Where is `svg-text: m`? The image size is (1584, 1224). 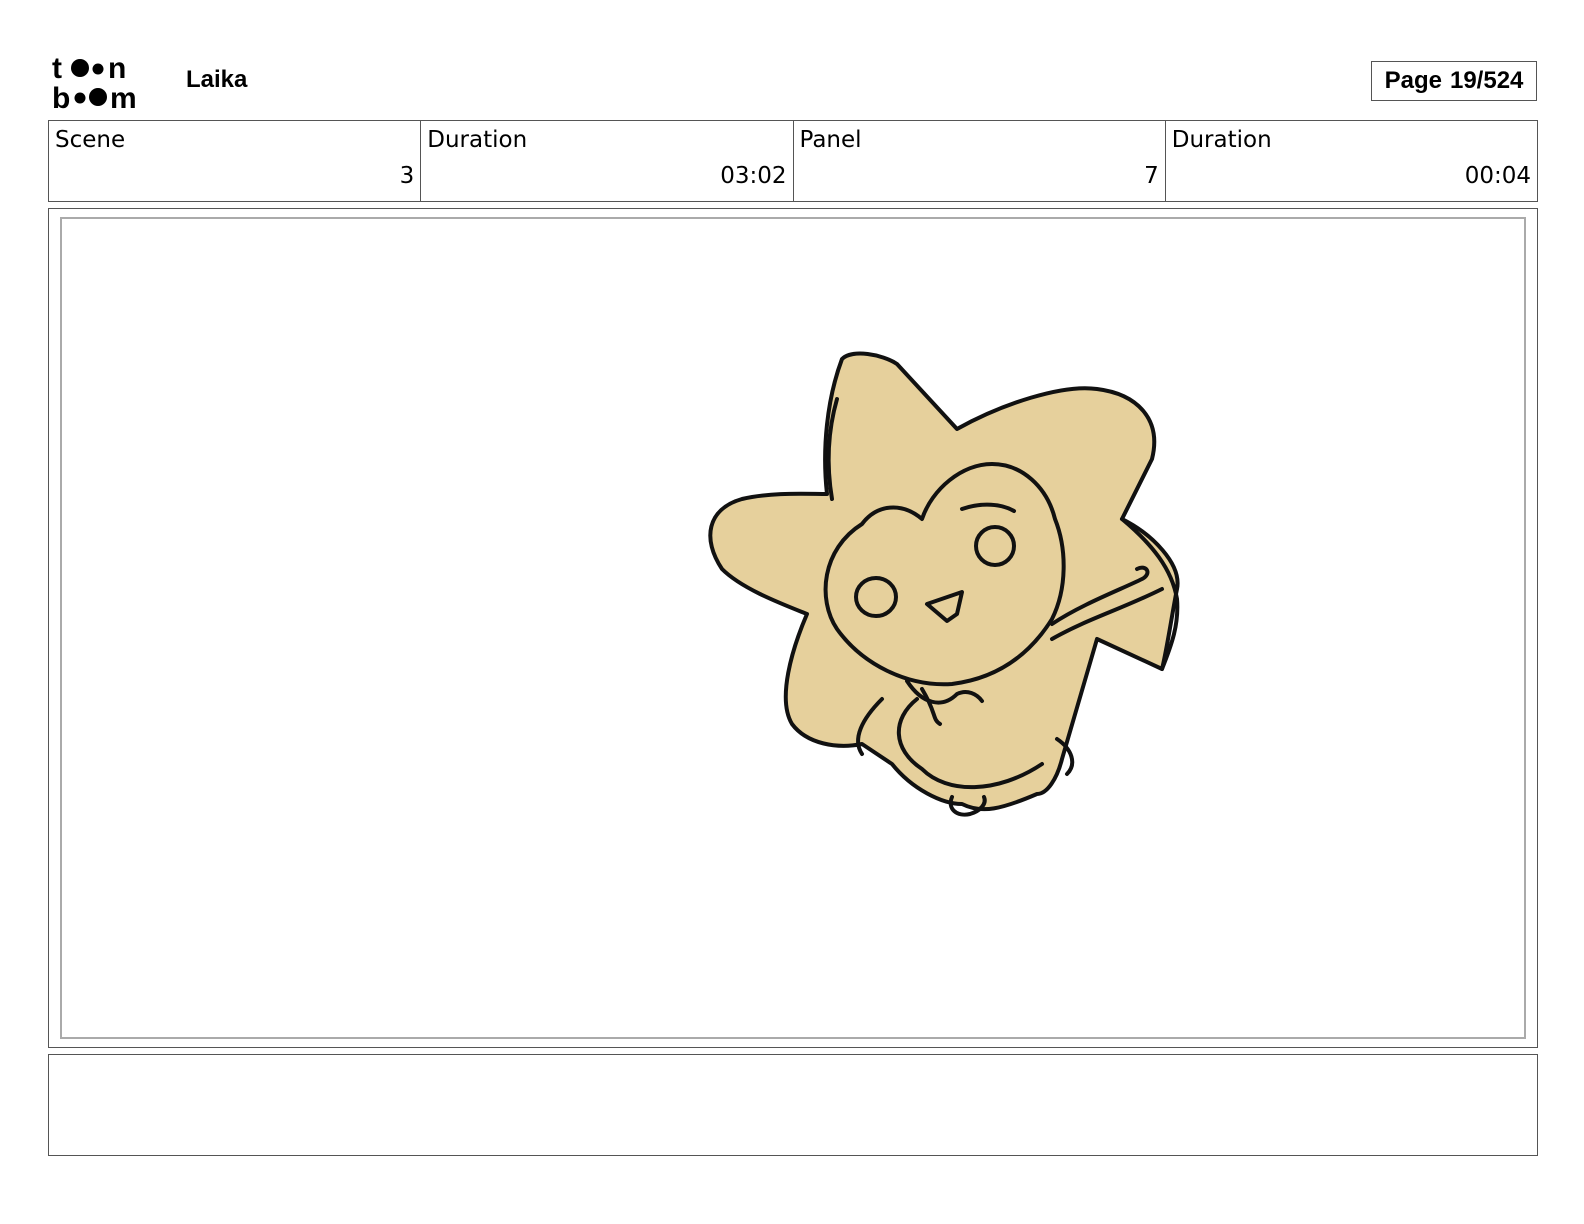 svg-text: m is located at coordinates (123, 97).